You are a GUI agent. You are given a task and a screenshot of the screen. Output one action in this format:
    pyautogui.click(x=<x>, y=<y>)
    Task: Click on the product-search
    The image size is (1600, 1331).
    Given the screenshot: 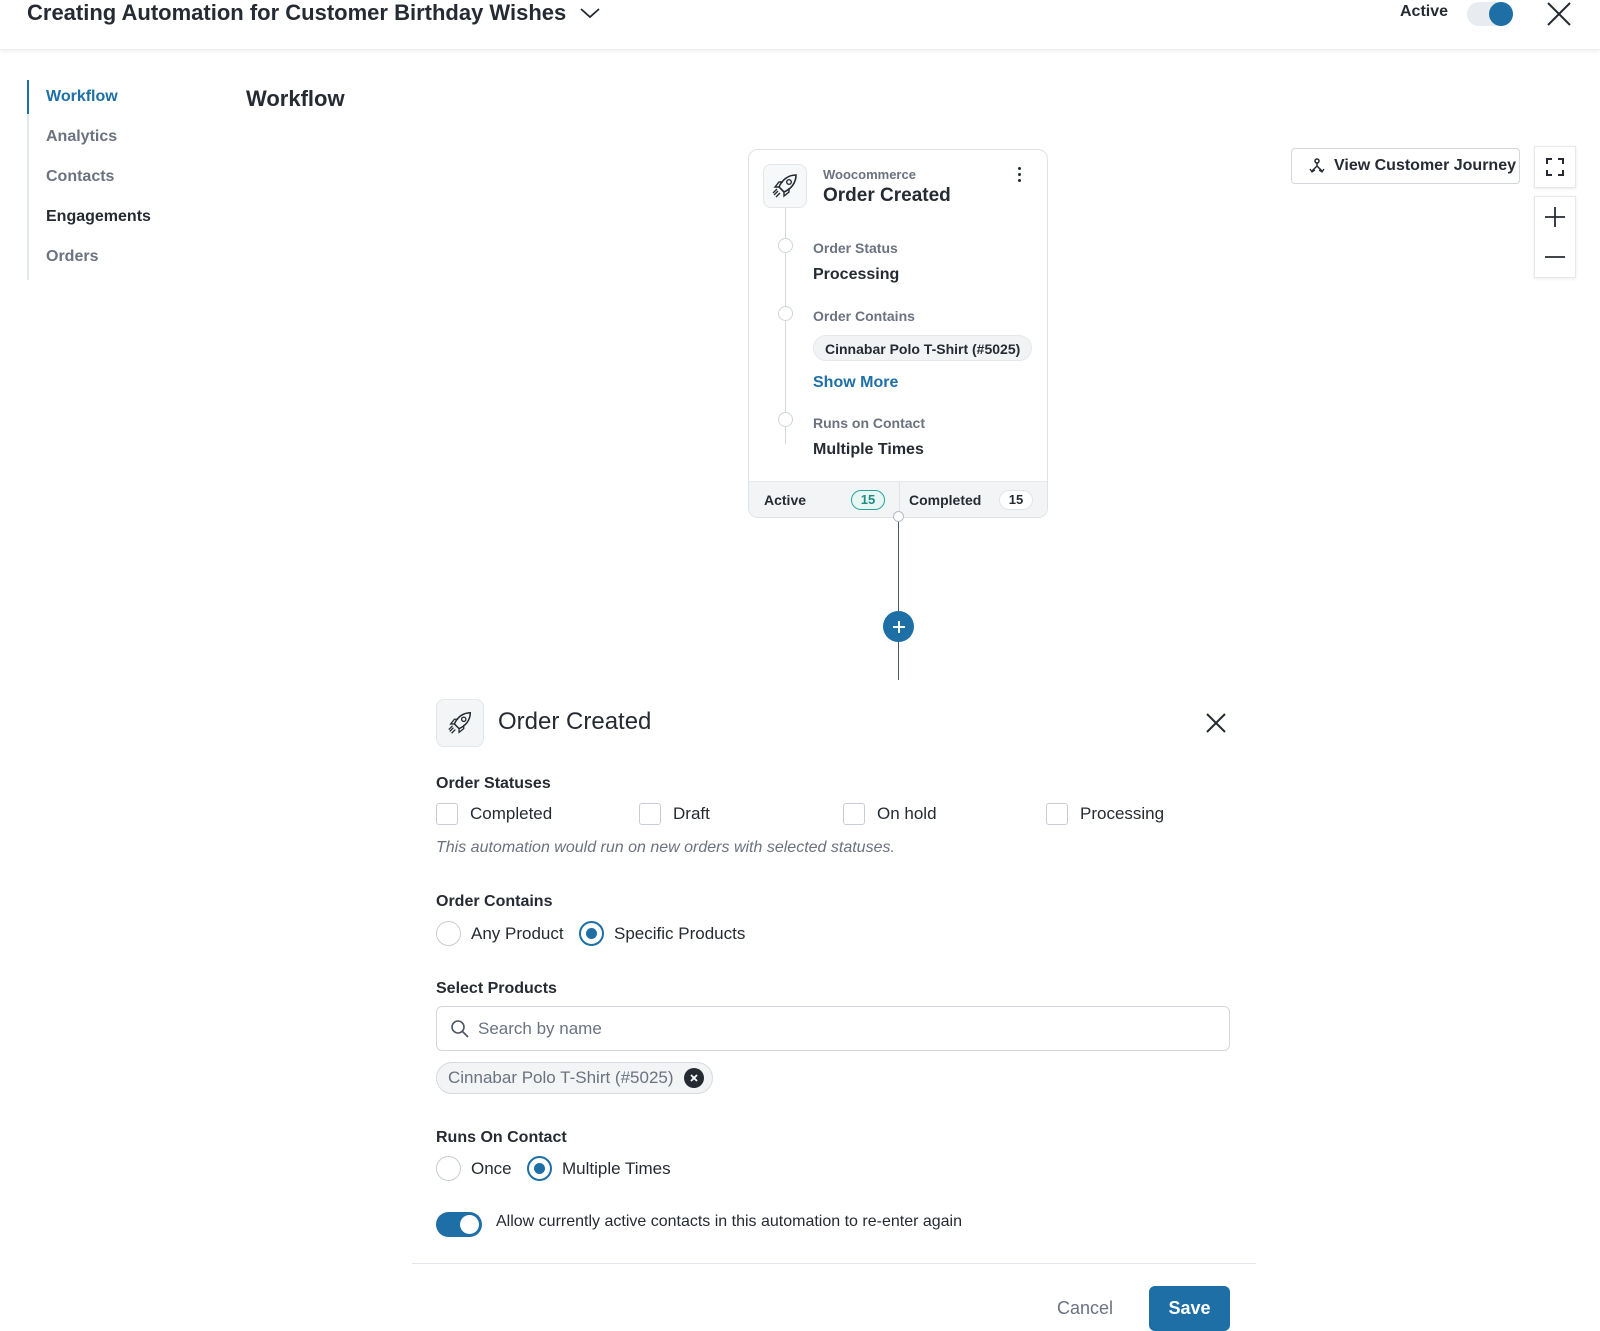 What is the action you would take?
    pyautogui.click(x=833, y=1028)
    